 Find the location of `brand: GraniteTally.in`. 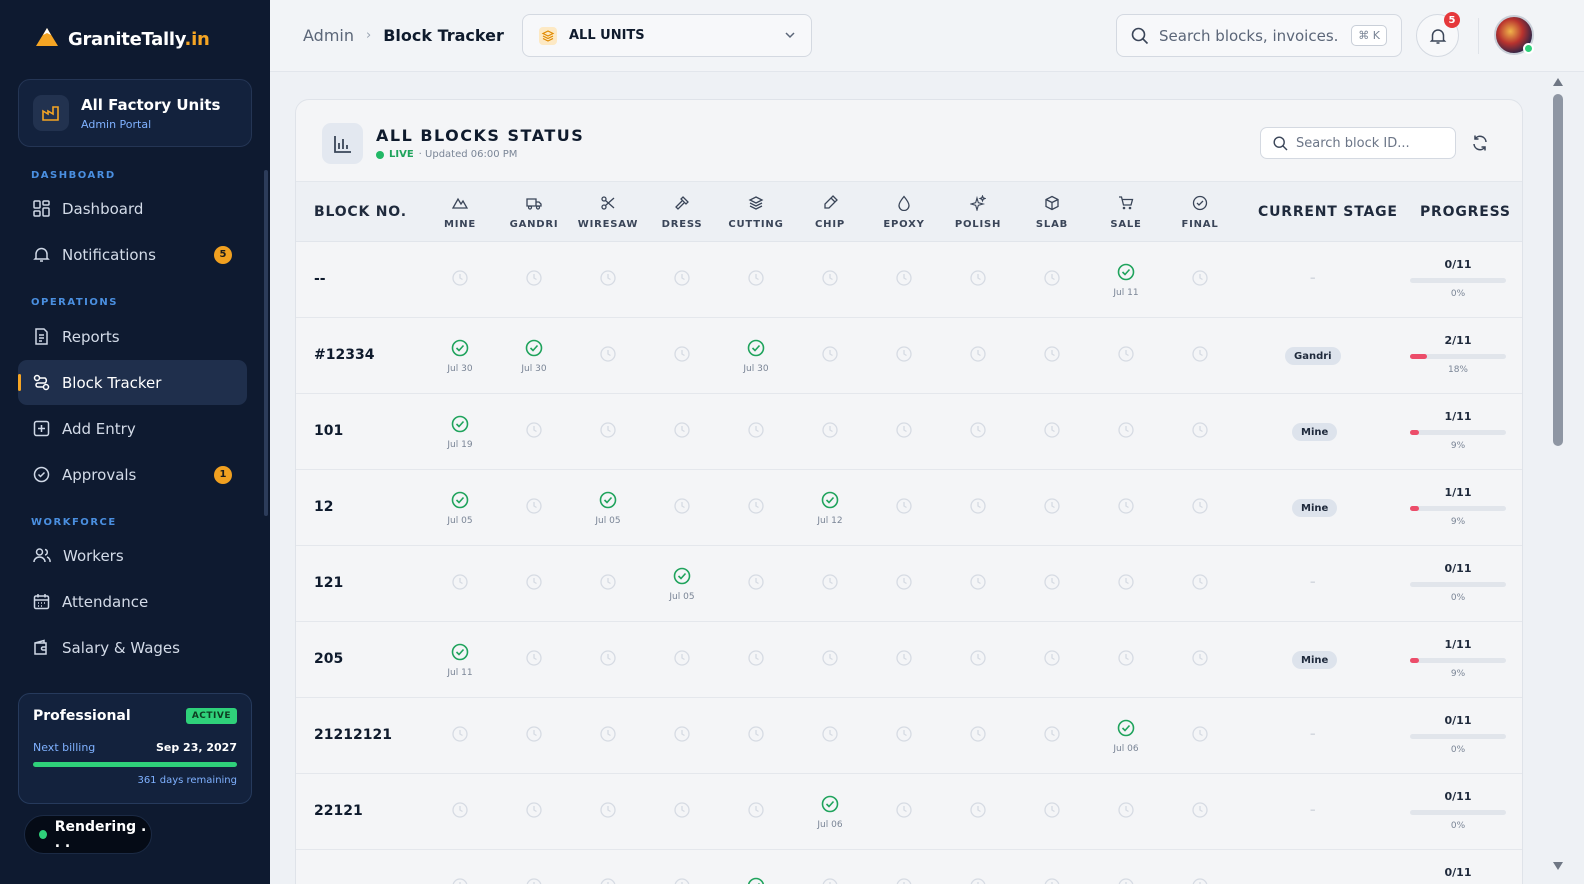

brand: GraniteTally.in is located at coordinates (123, 39).